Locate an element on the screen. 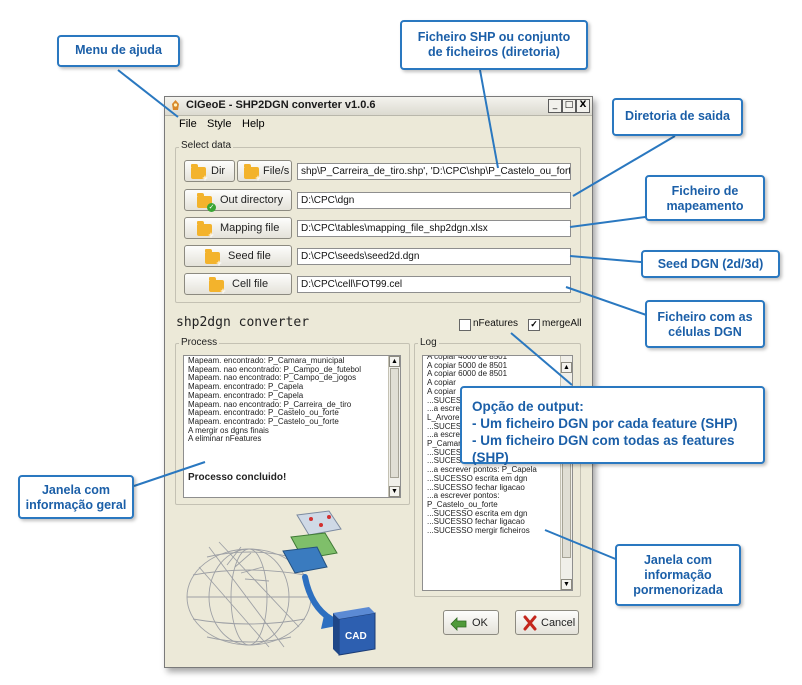 The image size is (802, 685). callout-general-line1: Janela com is located at coordinates (76, 490).